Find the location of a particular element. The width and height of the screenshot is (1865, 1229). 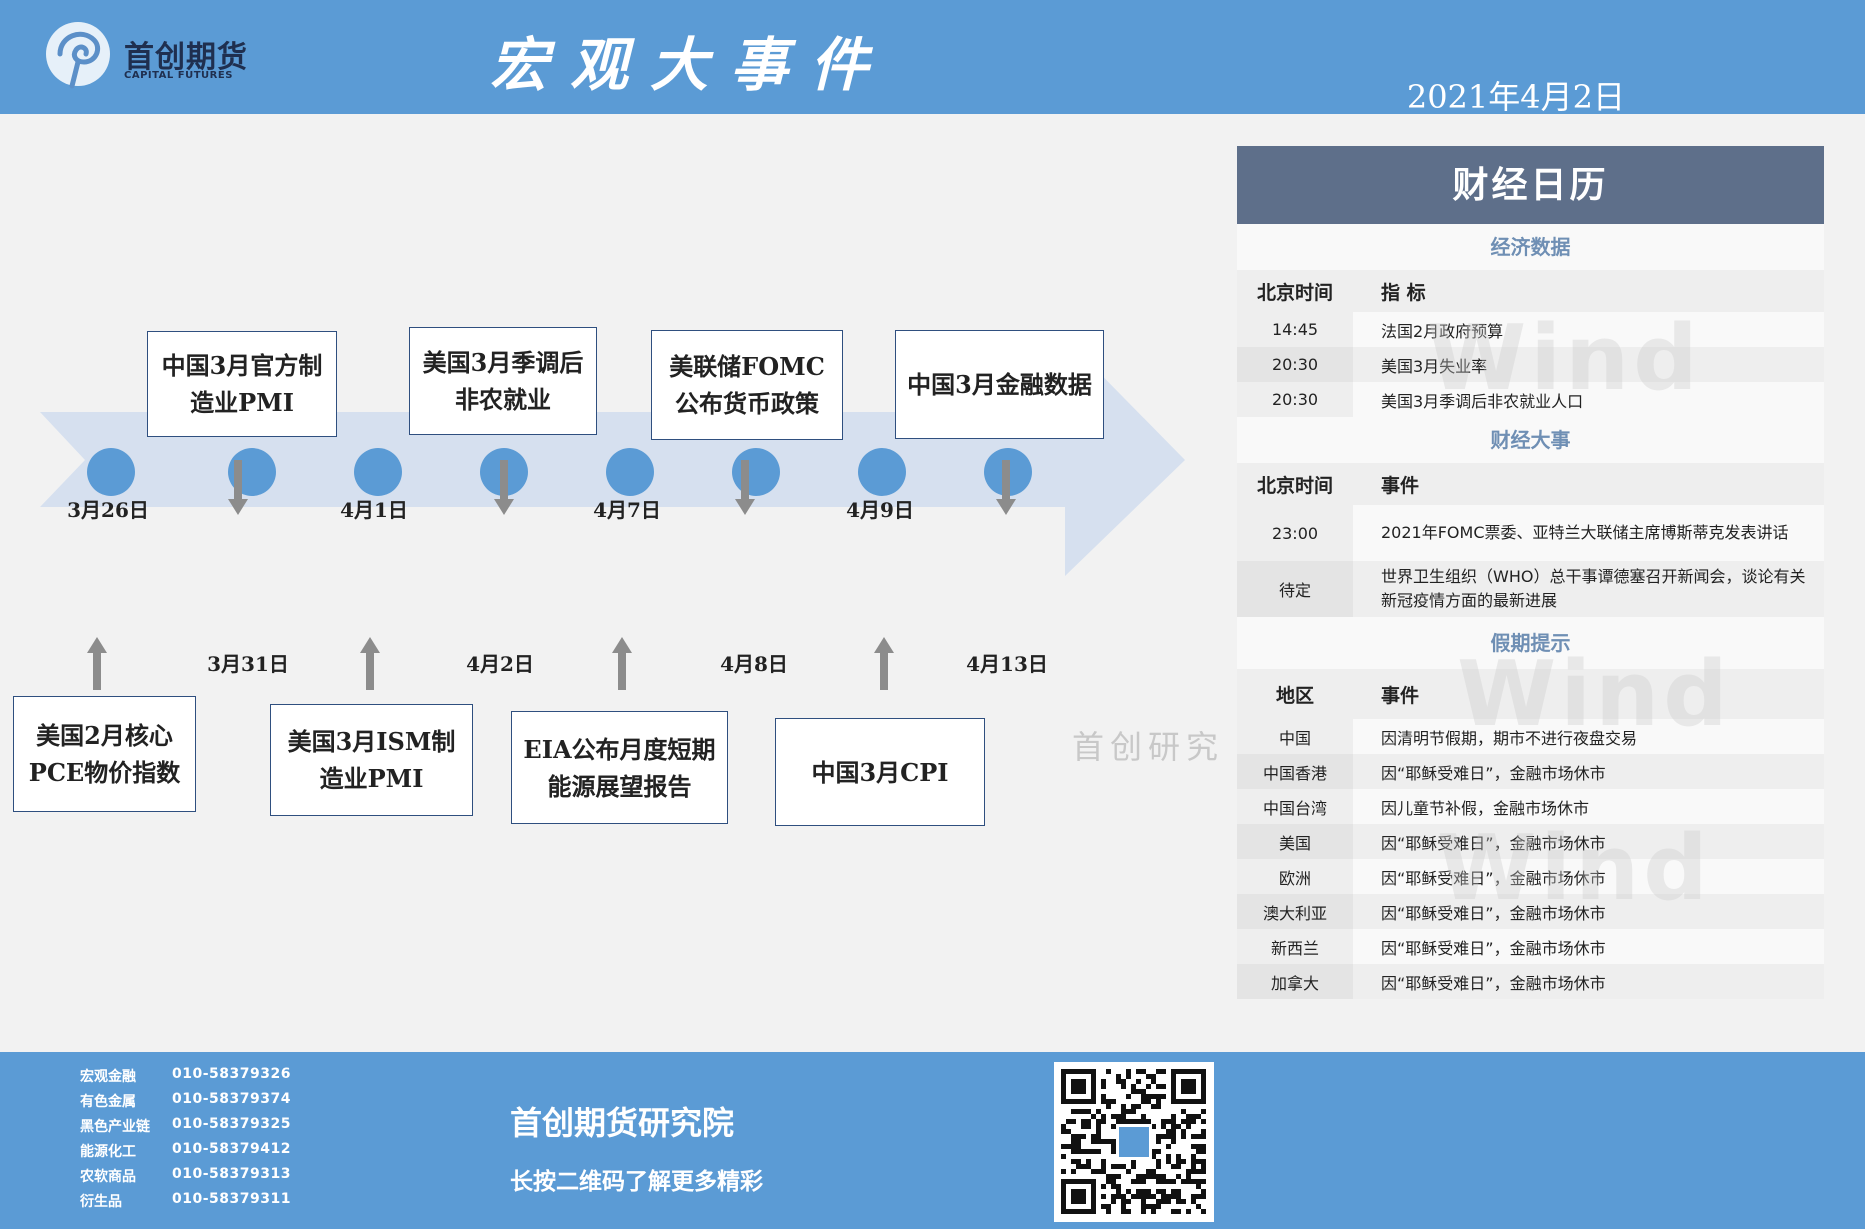

timeline-date: 3月31日 is located at coordinates (248, 664).